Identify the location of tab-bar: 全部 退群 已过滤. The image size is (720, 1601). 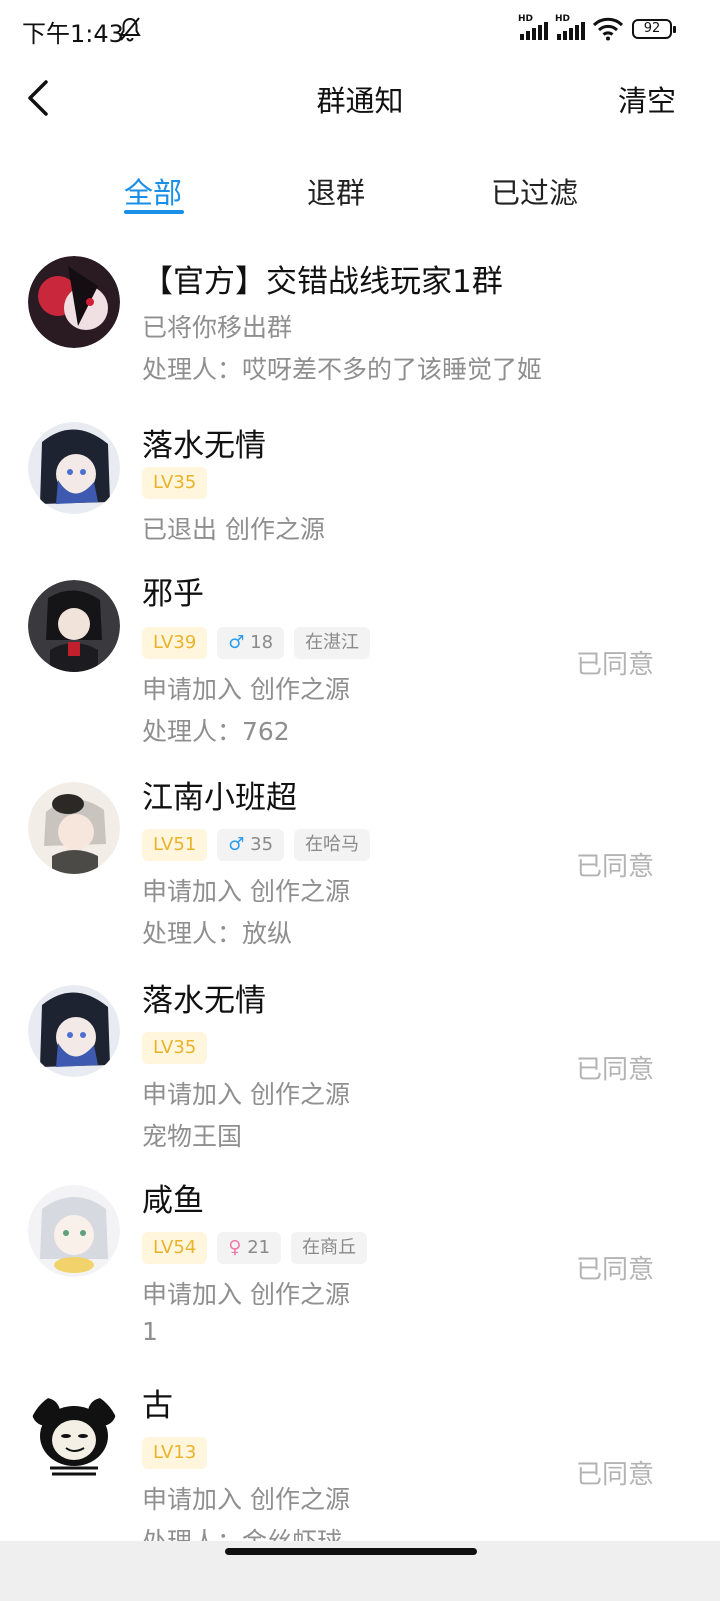
(360, 185).